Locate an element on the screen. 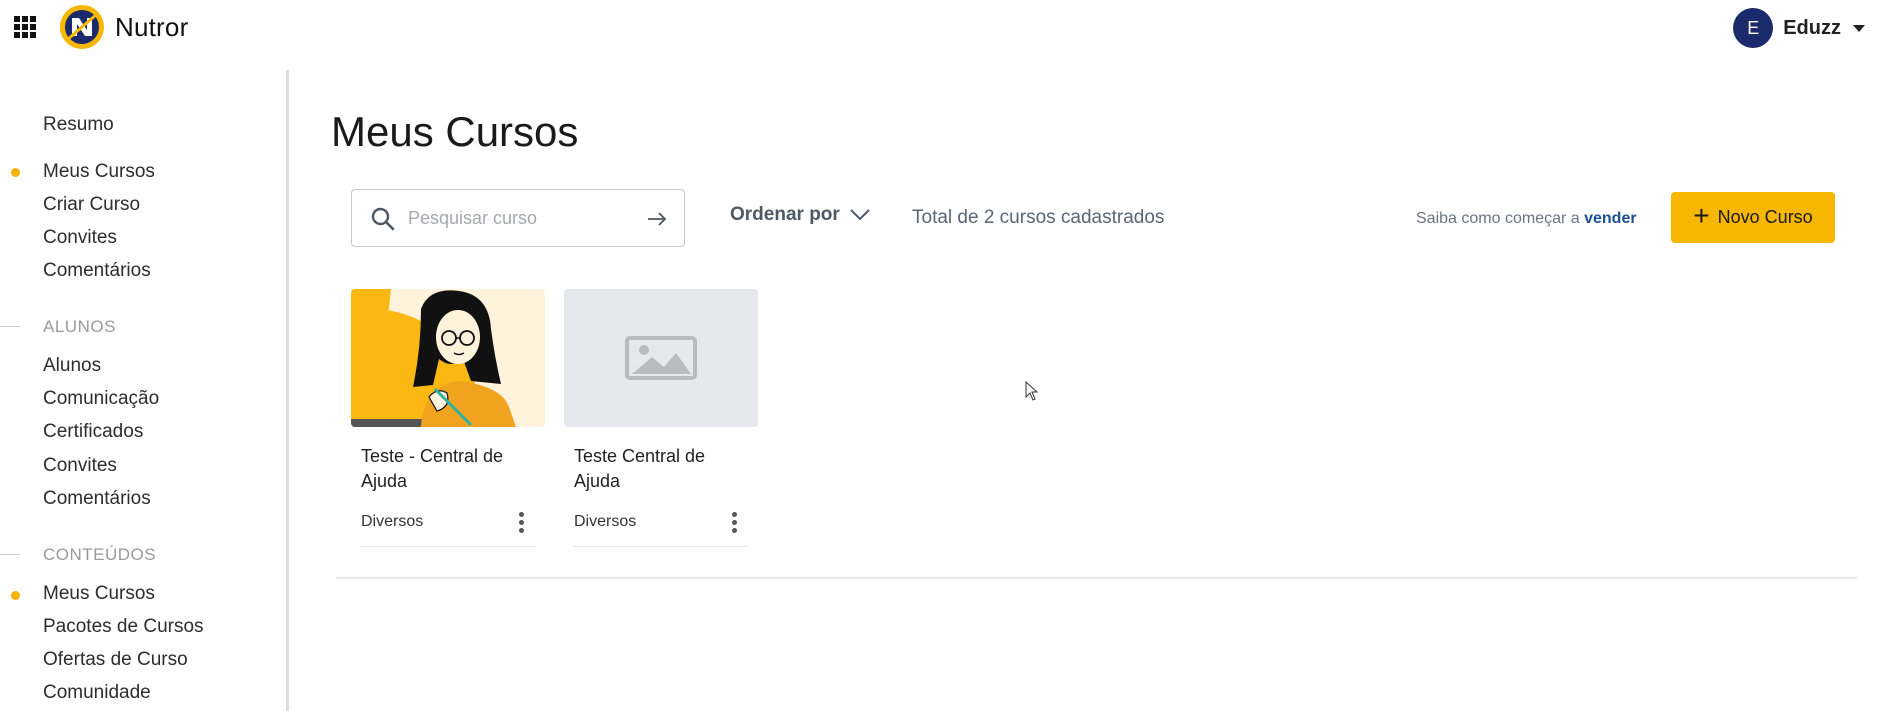 The width and height of the screenshot is (1883, 711). learn-prefix: Saiba como começar a is located at coordinates (1498, 218).